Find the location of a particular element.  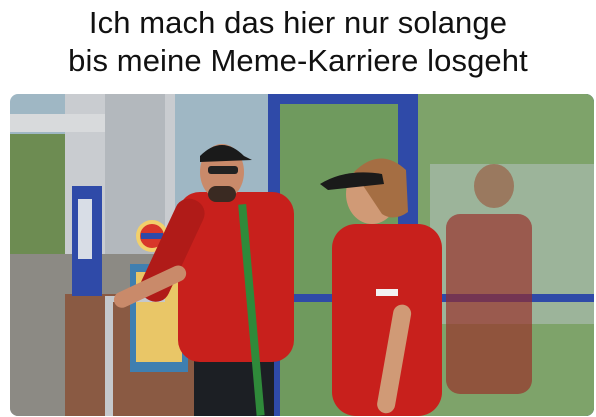

caption-line-2: bis meine Meme-Karriere losgeht is located at coordinates (298, 60).